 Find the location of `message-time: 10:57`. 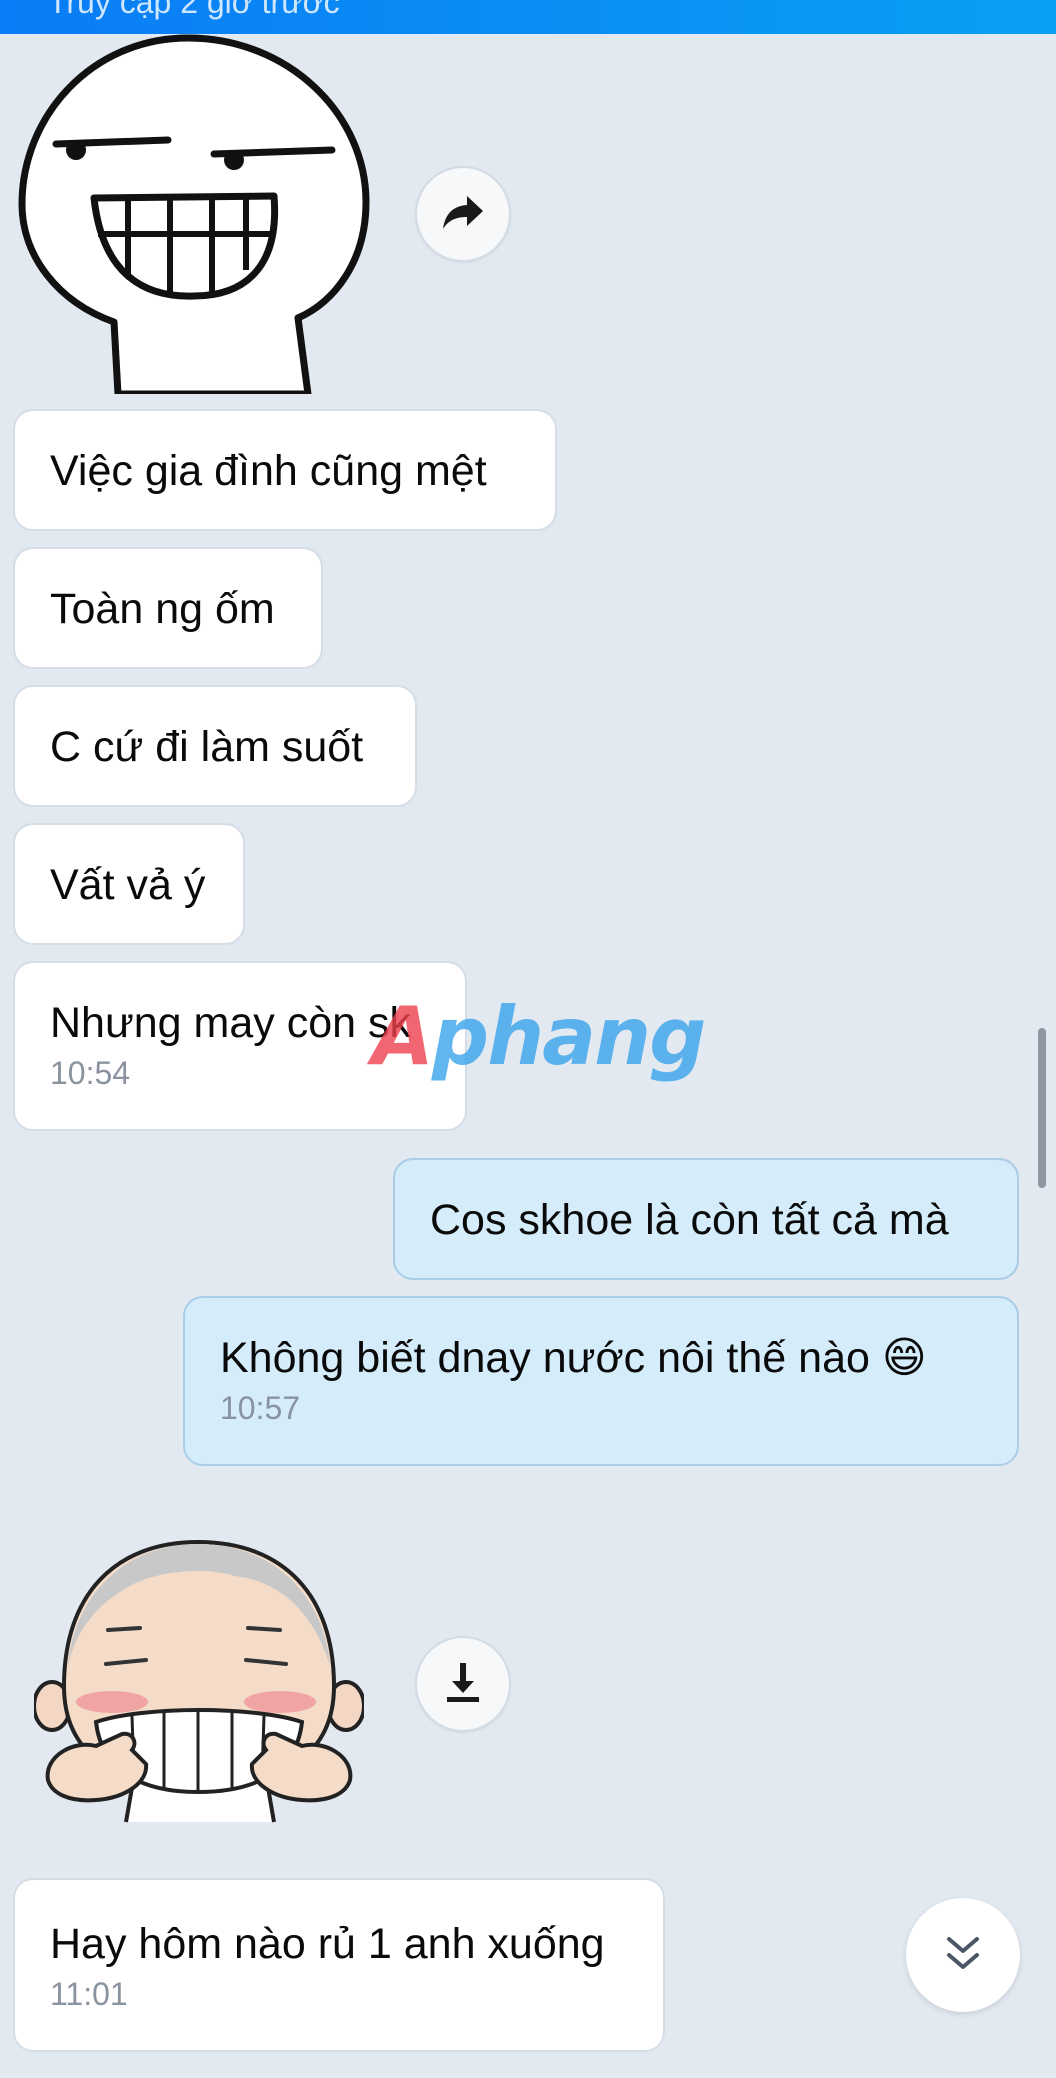

message-time: 10:57 is located at coordinates (260, 1408).